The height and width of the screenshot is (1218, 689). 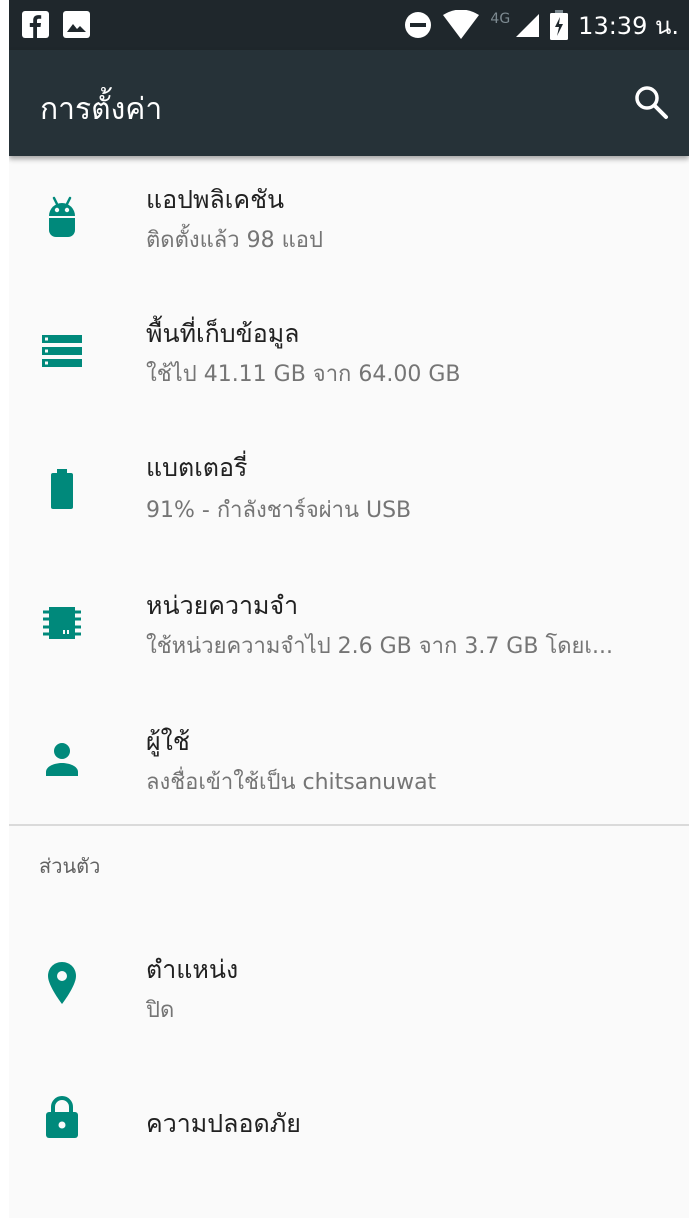 I want to click on search-icon, so click(x=651, y=102).